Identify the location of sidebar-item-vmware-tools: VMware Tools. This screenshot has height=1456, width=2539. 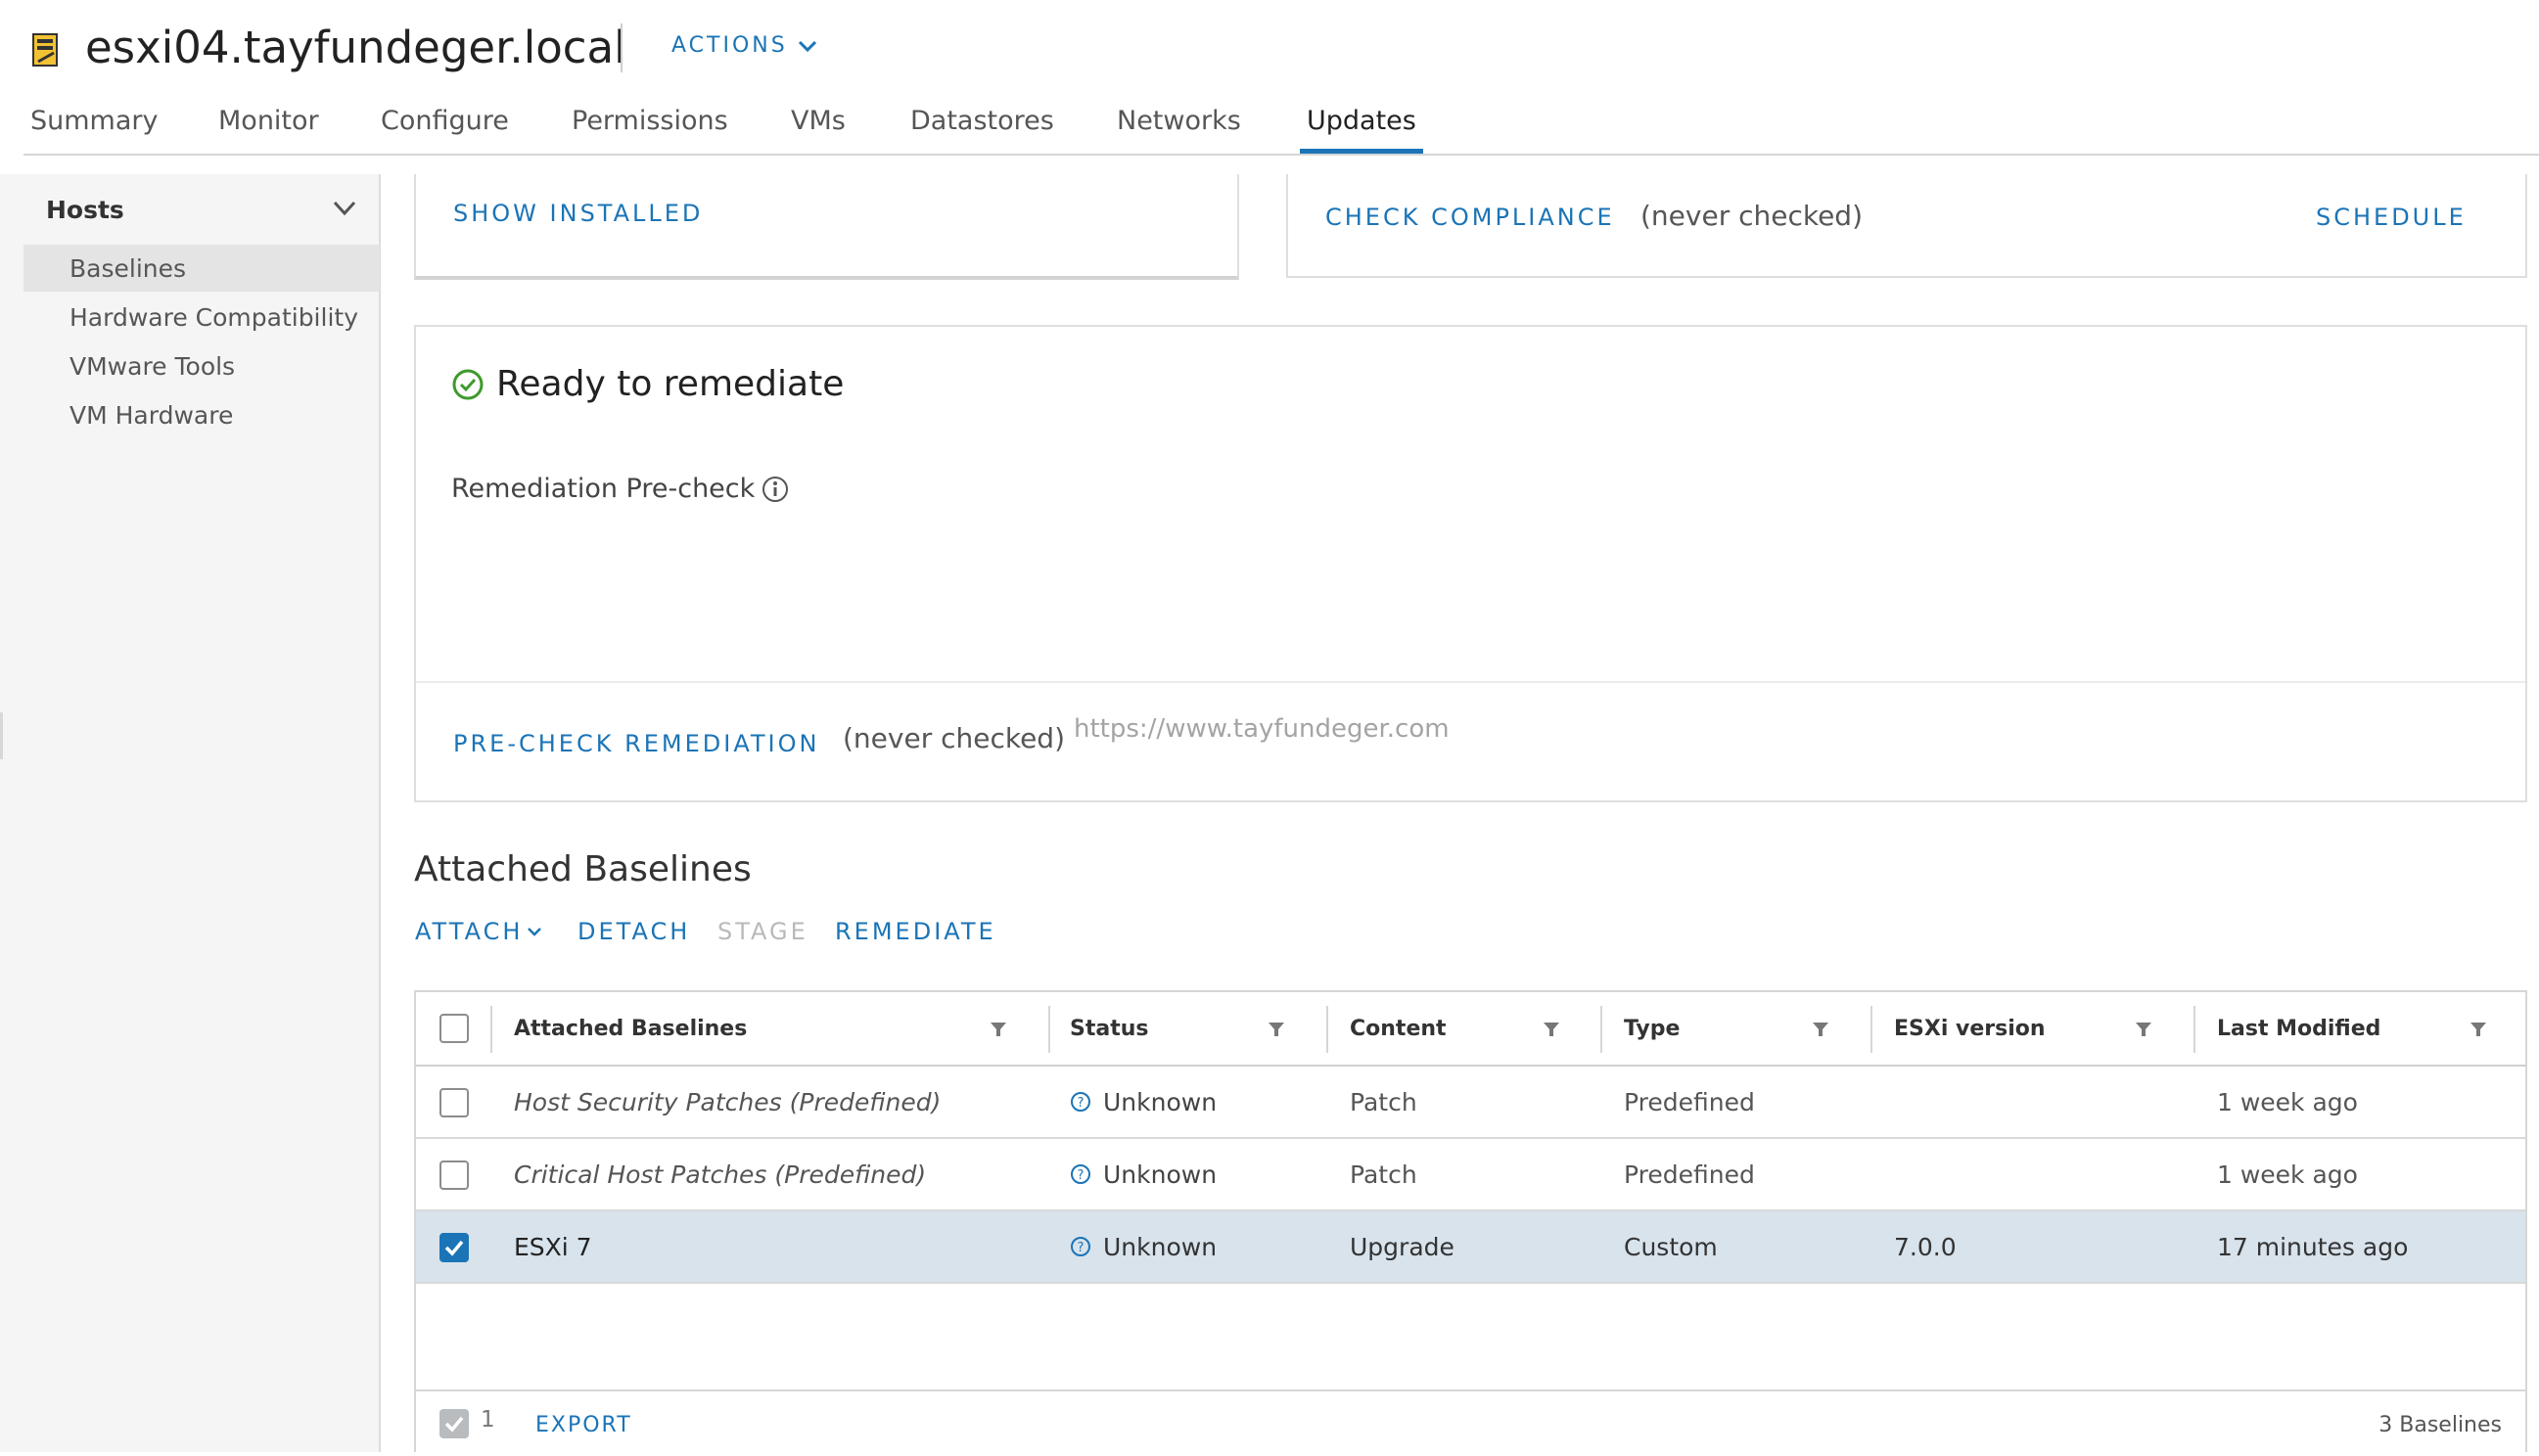
(201, 365).